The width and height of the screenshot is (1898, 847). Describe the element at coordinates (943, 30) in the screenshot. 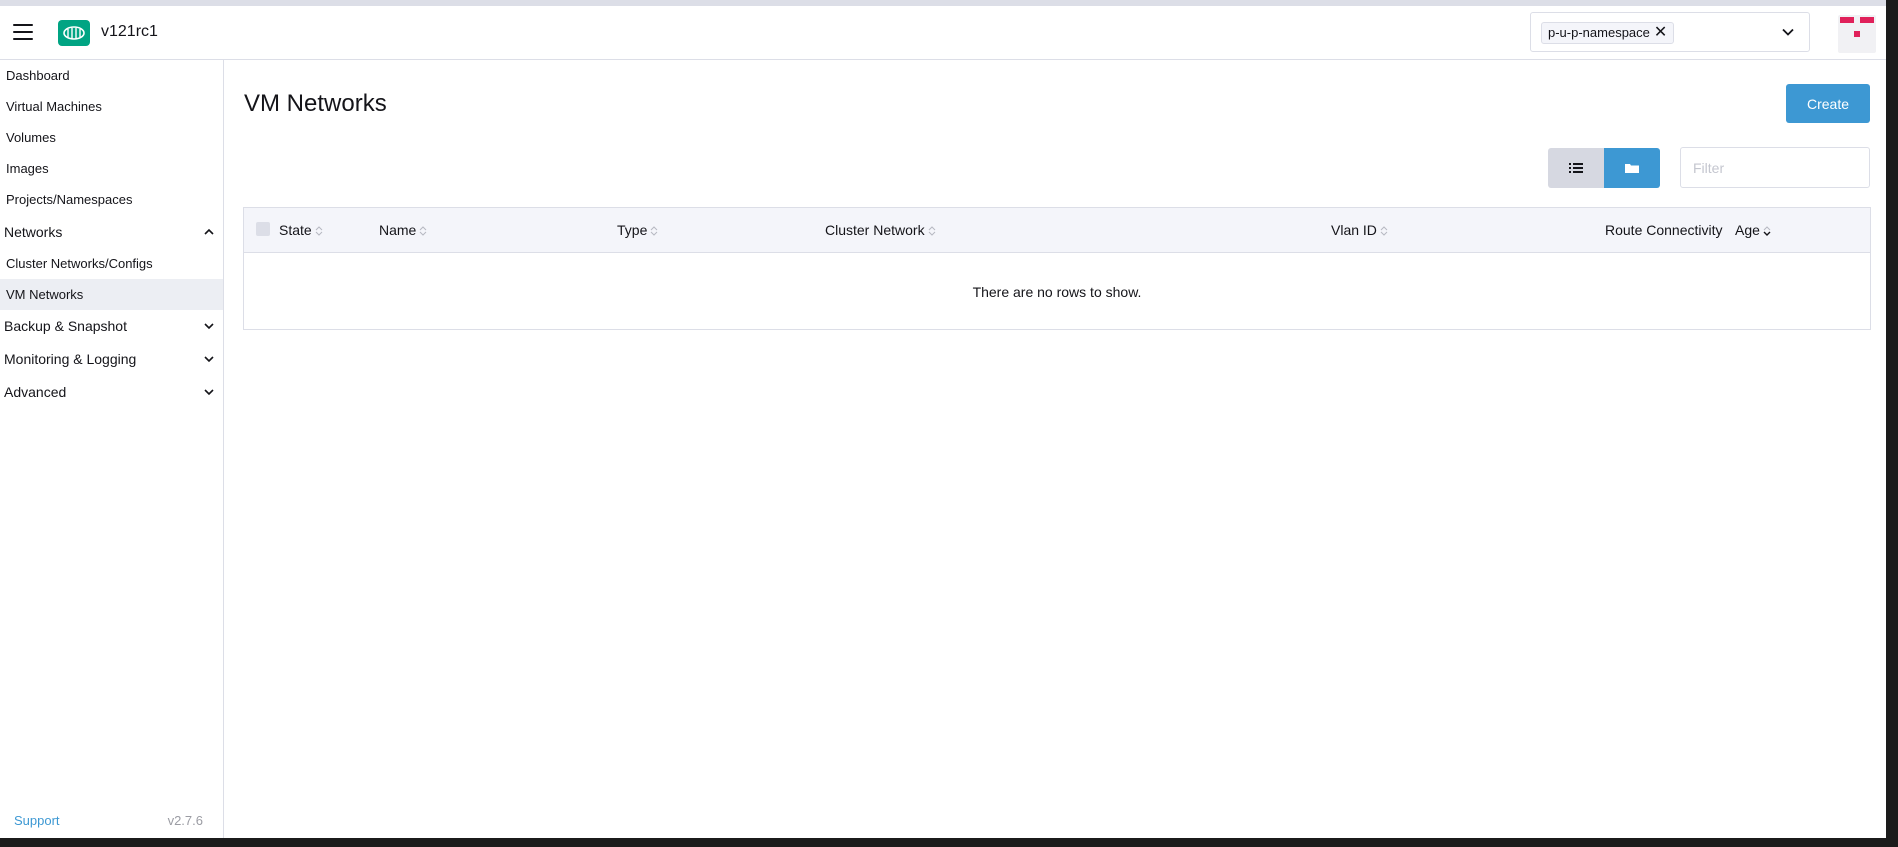

I see `top-header: v121rc1 p-u-p-namespace ✕` at that location.